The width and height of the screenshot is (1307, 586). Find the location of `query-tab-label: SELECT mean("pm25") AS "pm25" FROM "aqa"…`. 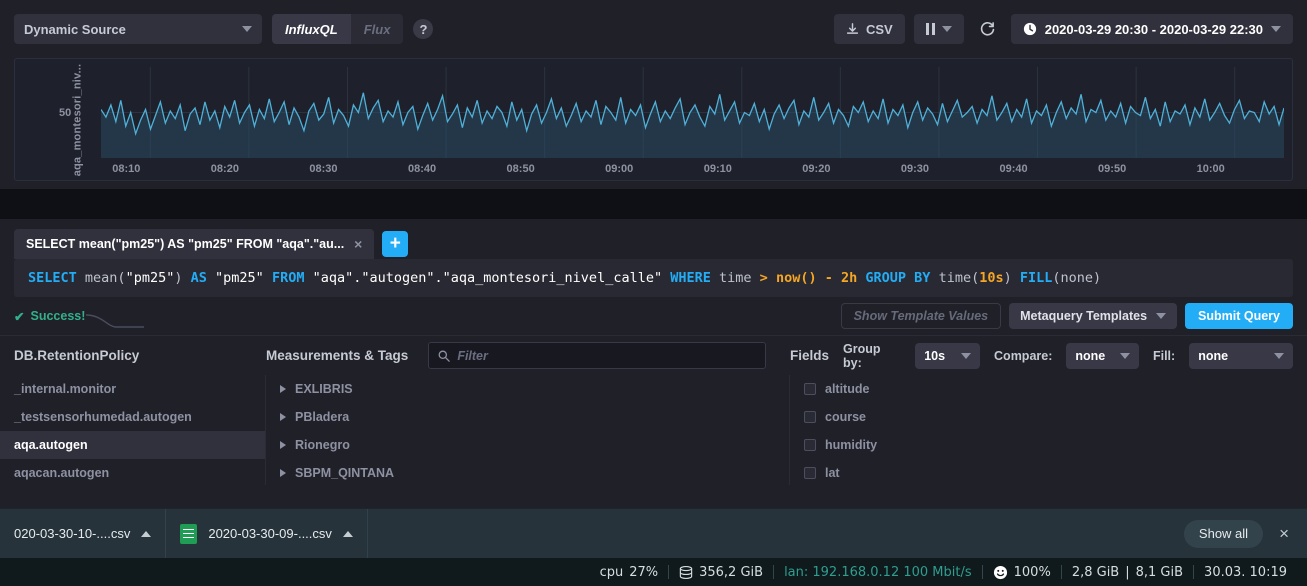

query-tab-label: SELECT mean("pm25") AS "pm25" FROM "aqa"… is located at coordinates (185, 244).